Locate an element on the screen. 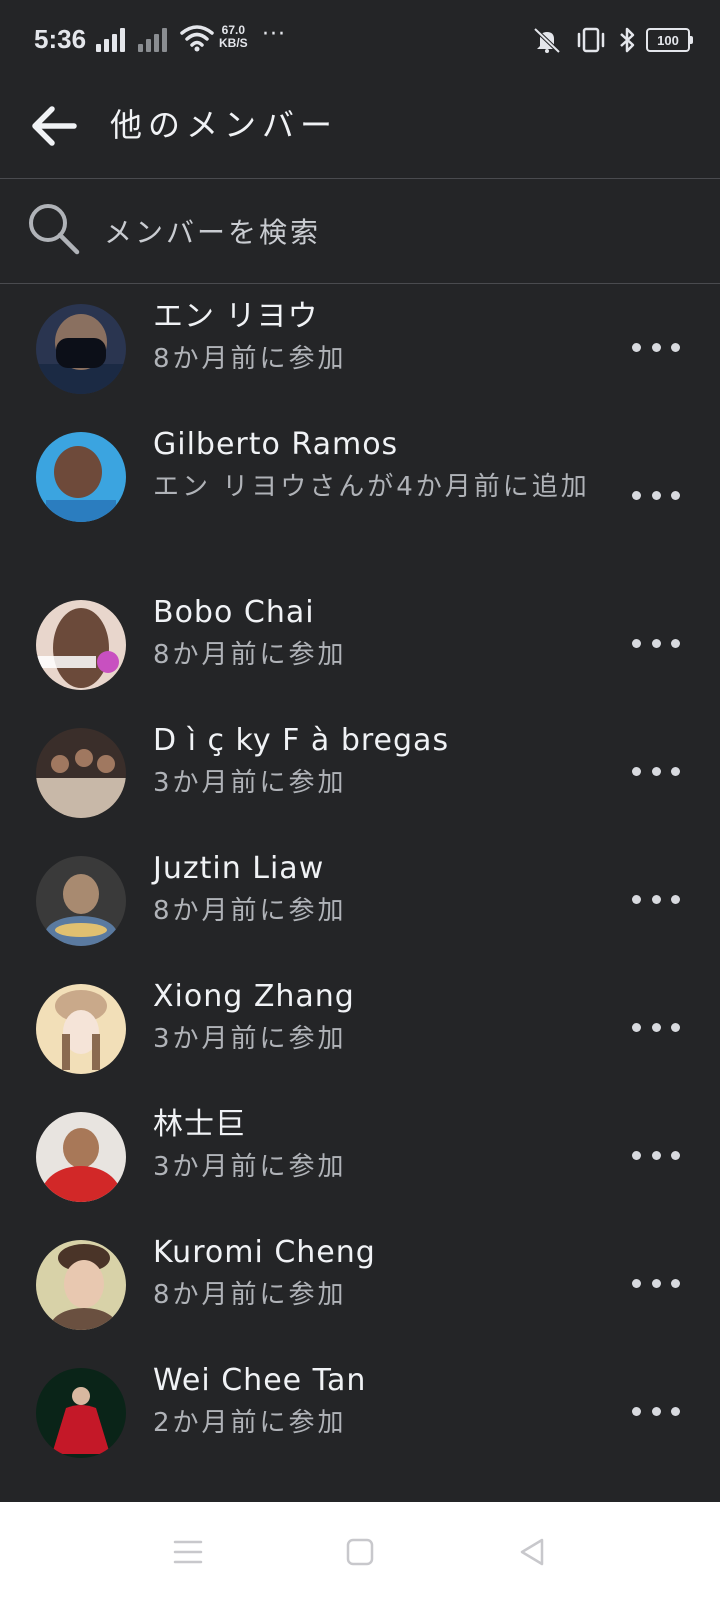 The width and height of the screenshot is (720, 1600). member-row: D ì ç ky F à bregas 3か月前に参加 is located at coordinates (360, 772).